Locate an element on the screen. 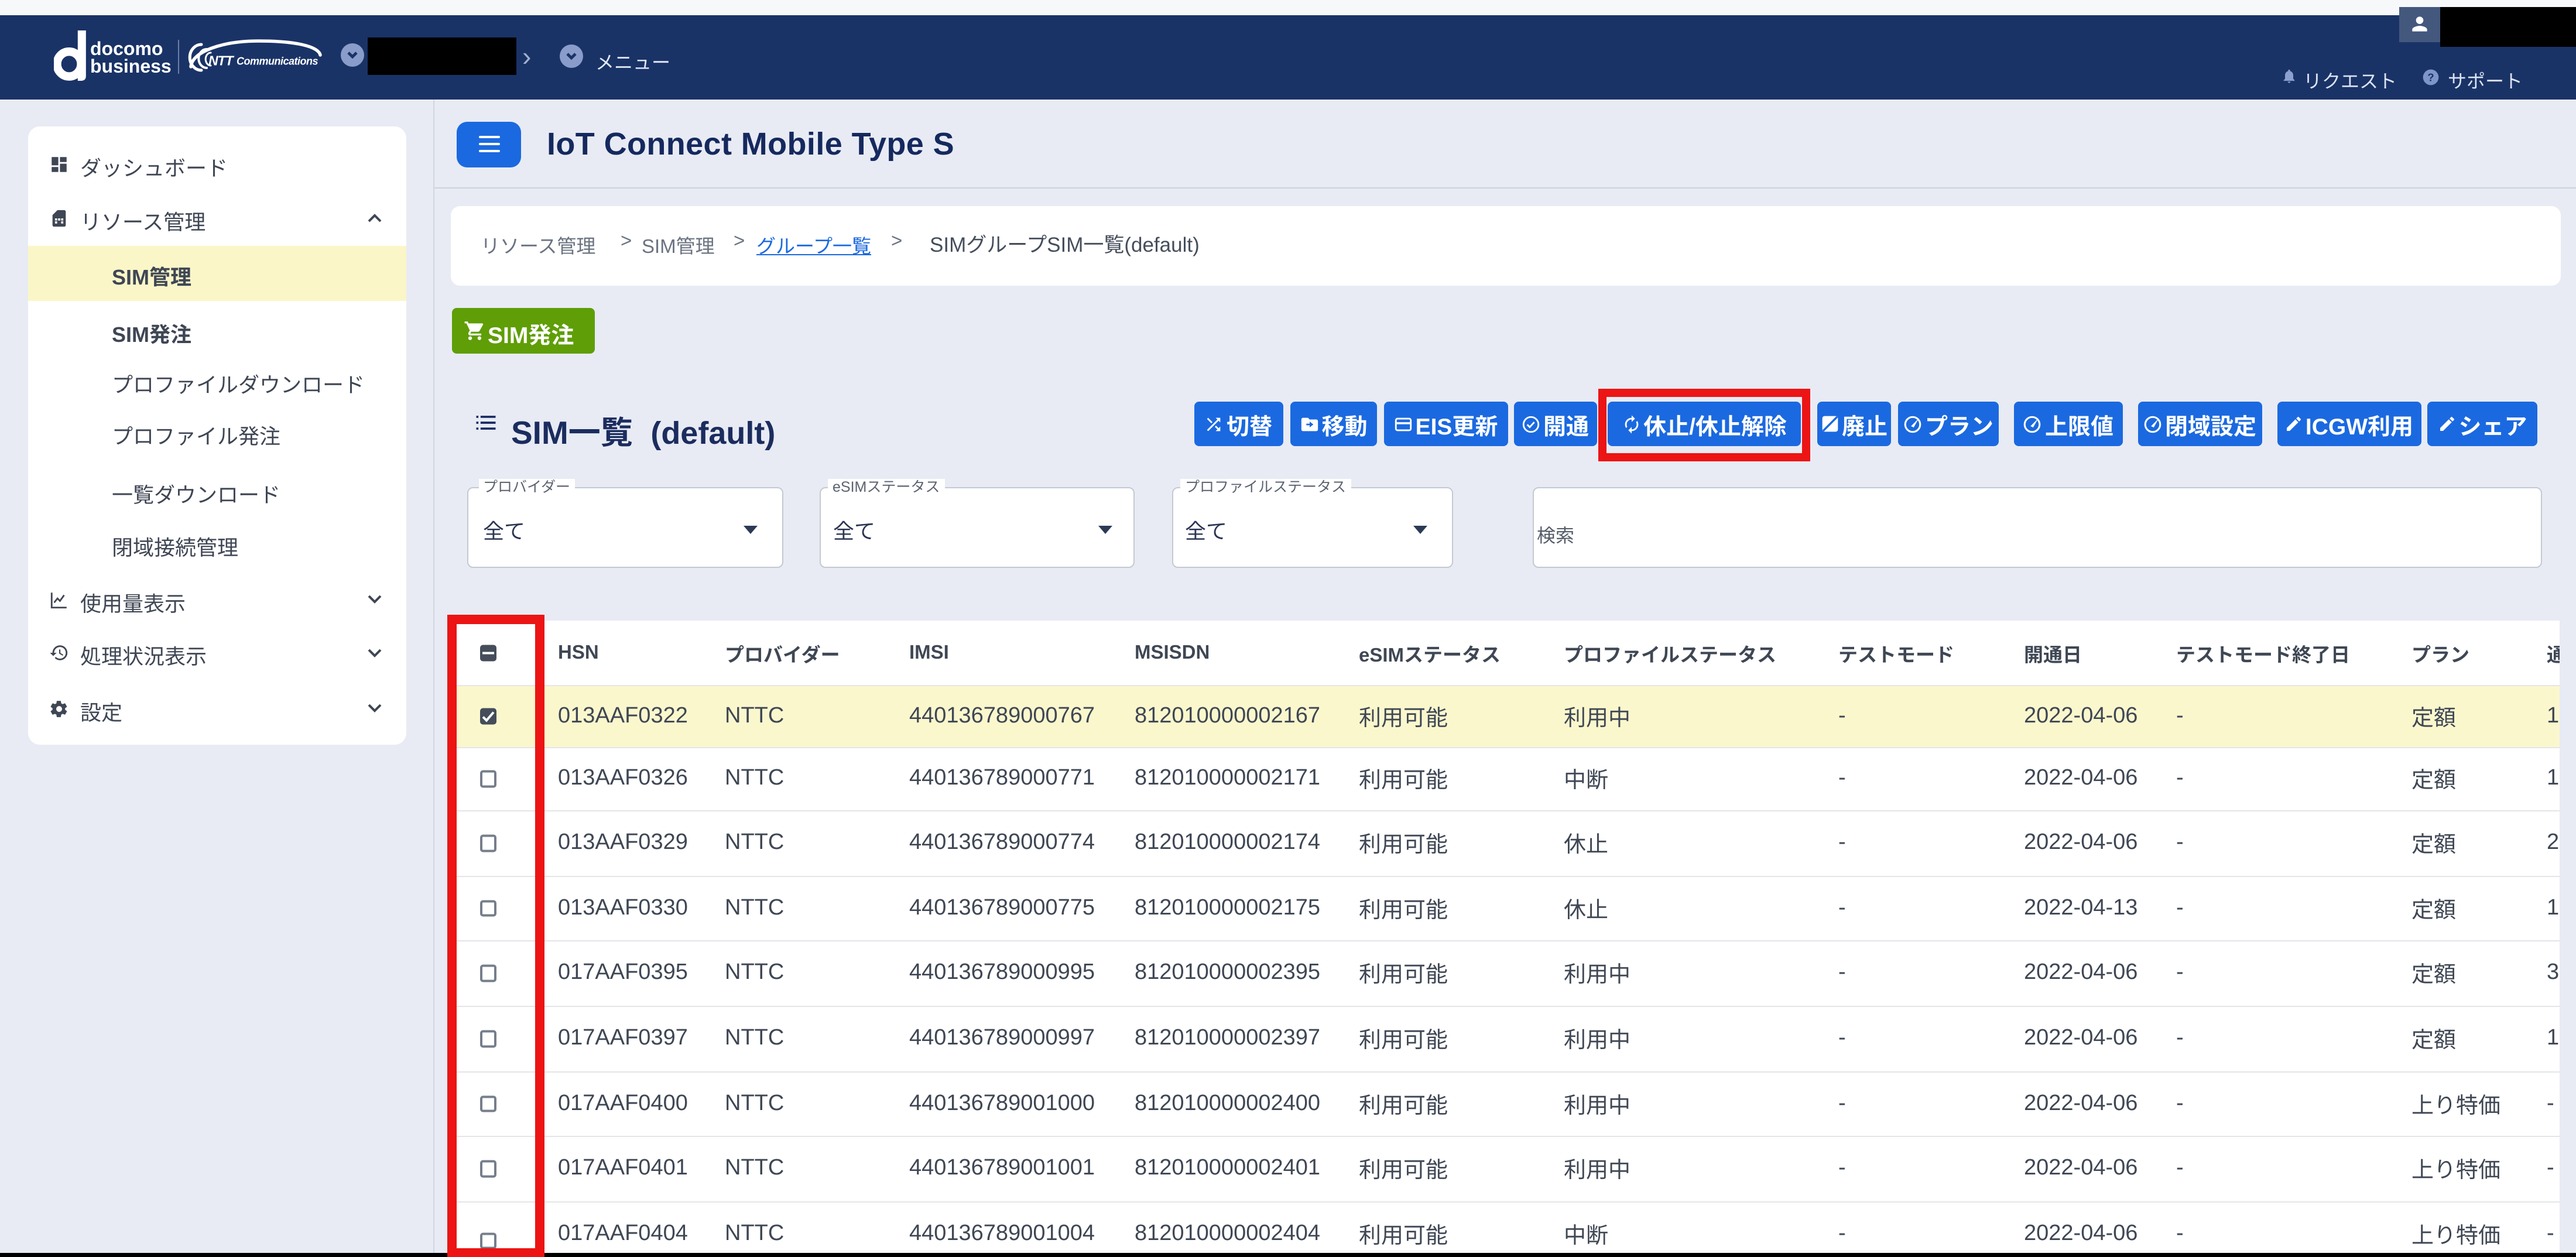 The height and width of the screenshot is (1257, 2576). svg-text: NTT is located at coordinates (221, 61).